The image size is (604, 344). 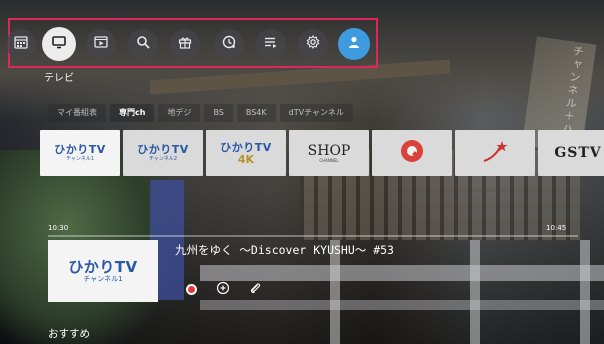 What do you see at coordinates (556, 228) in the screenshot?
I see `program-end-time: 10:45` at bounding box center [556, 228].